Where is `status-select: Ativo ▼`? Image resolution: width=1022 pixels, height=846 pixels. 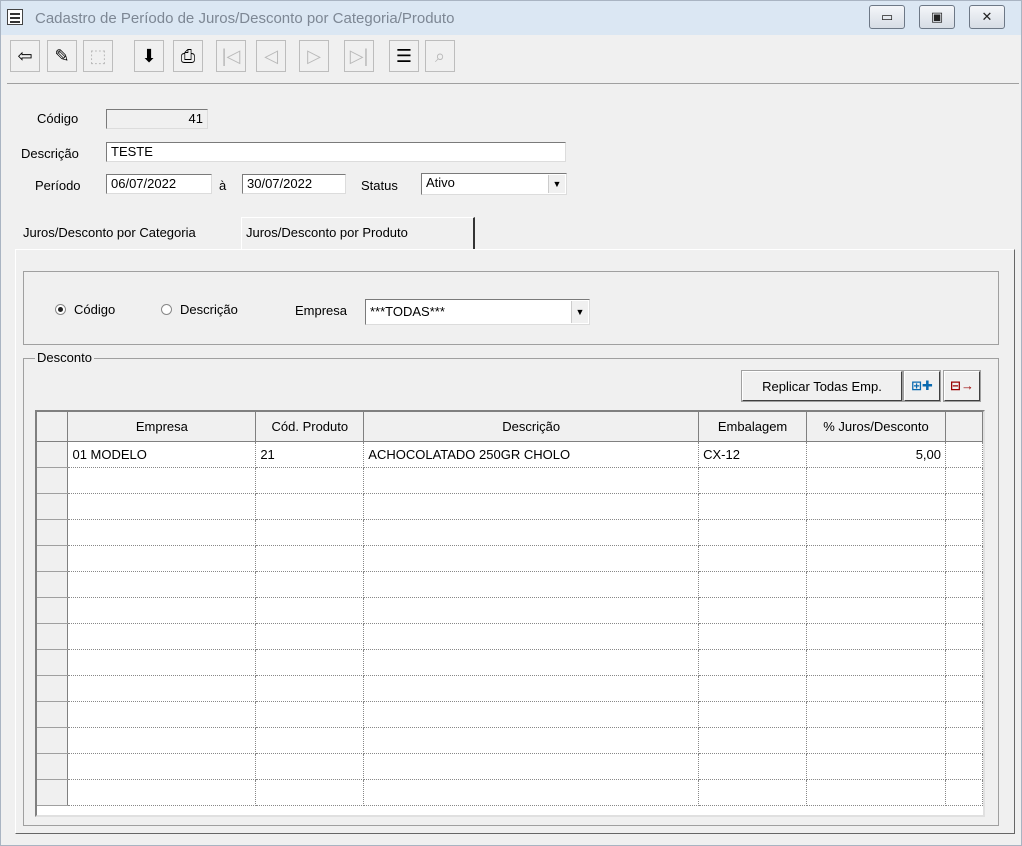 status-select: Ativo ▼ is located at coordinates (494, 184).